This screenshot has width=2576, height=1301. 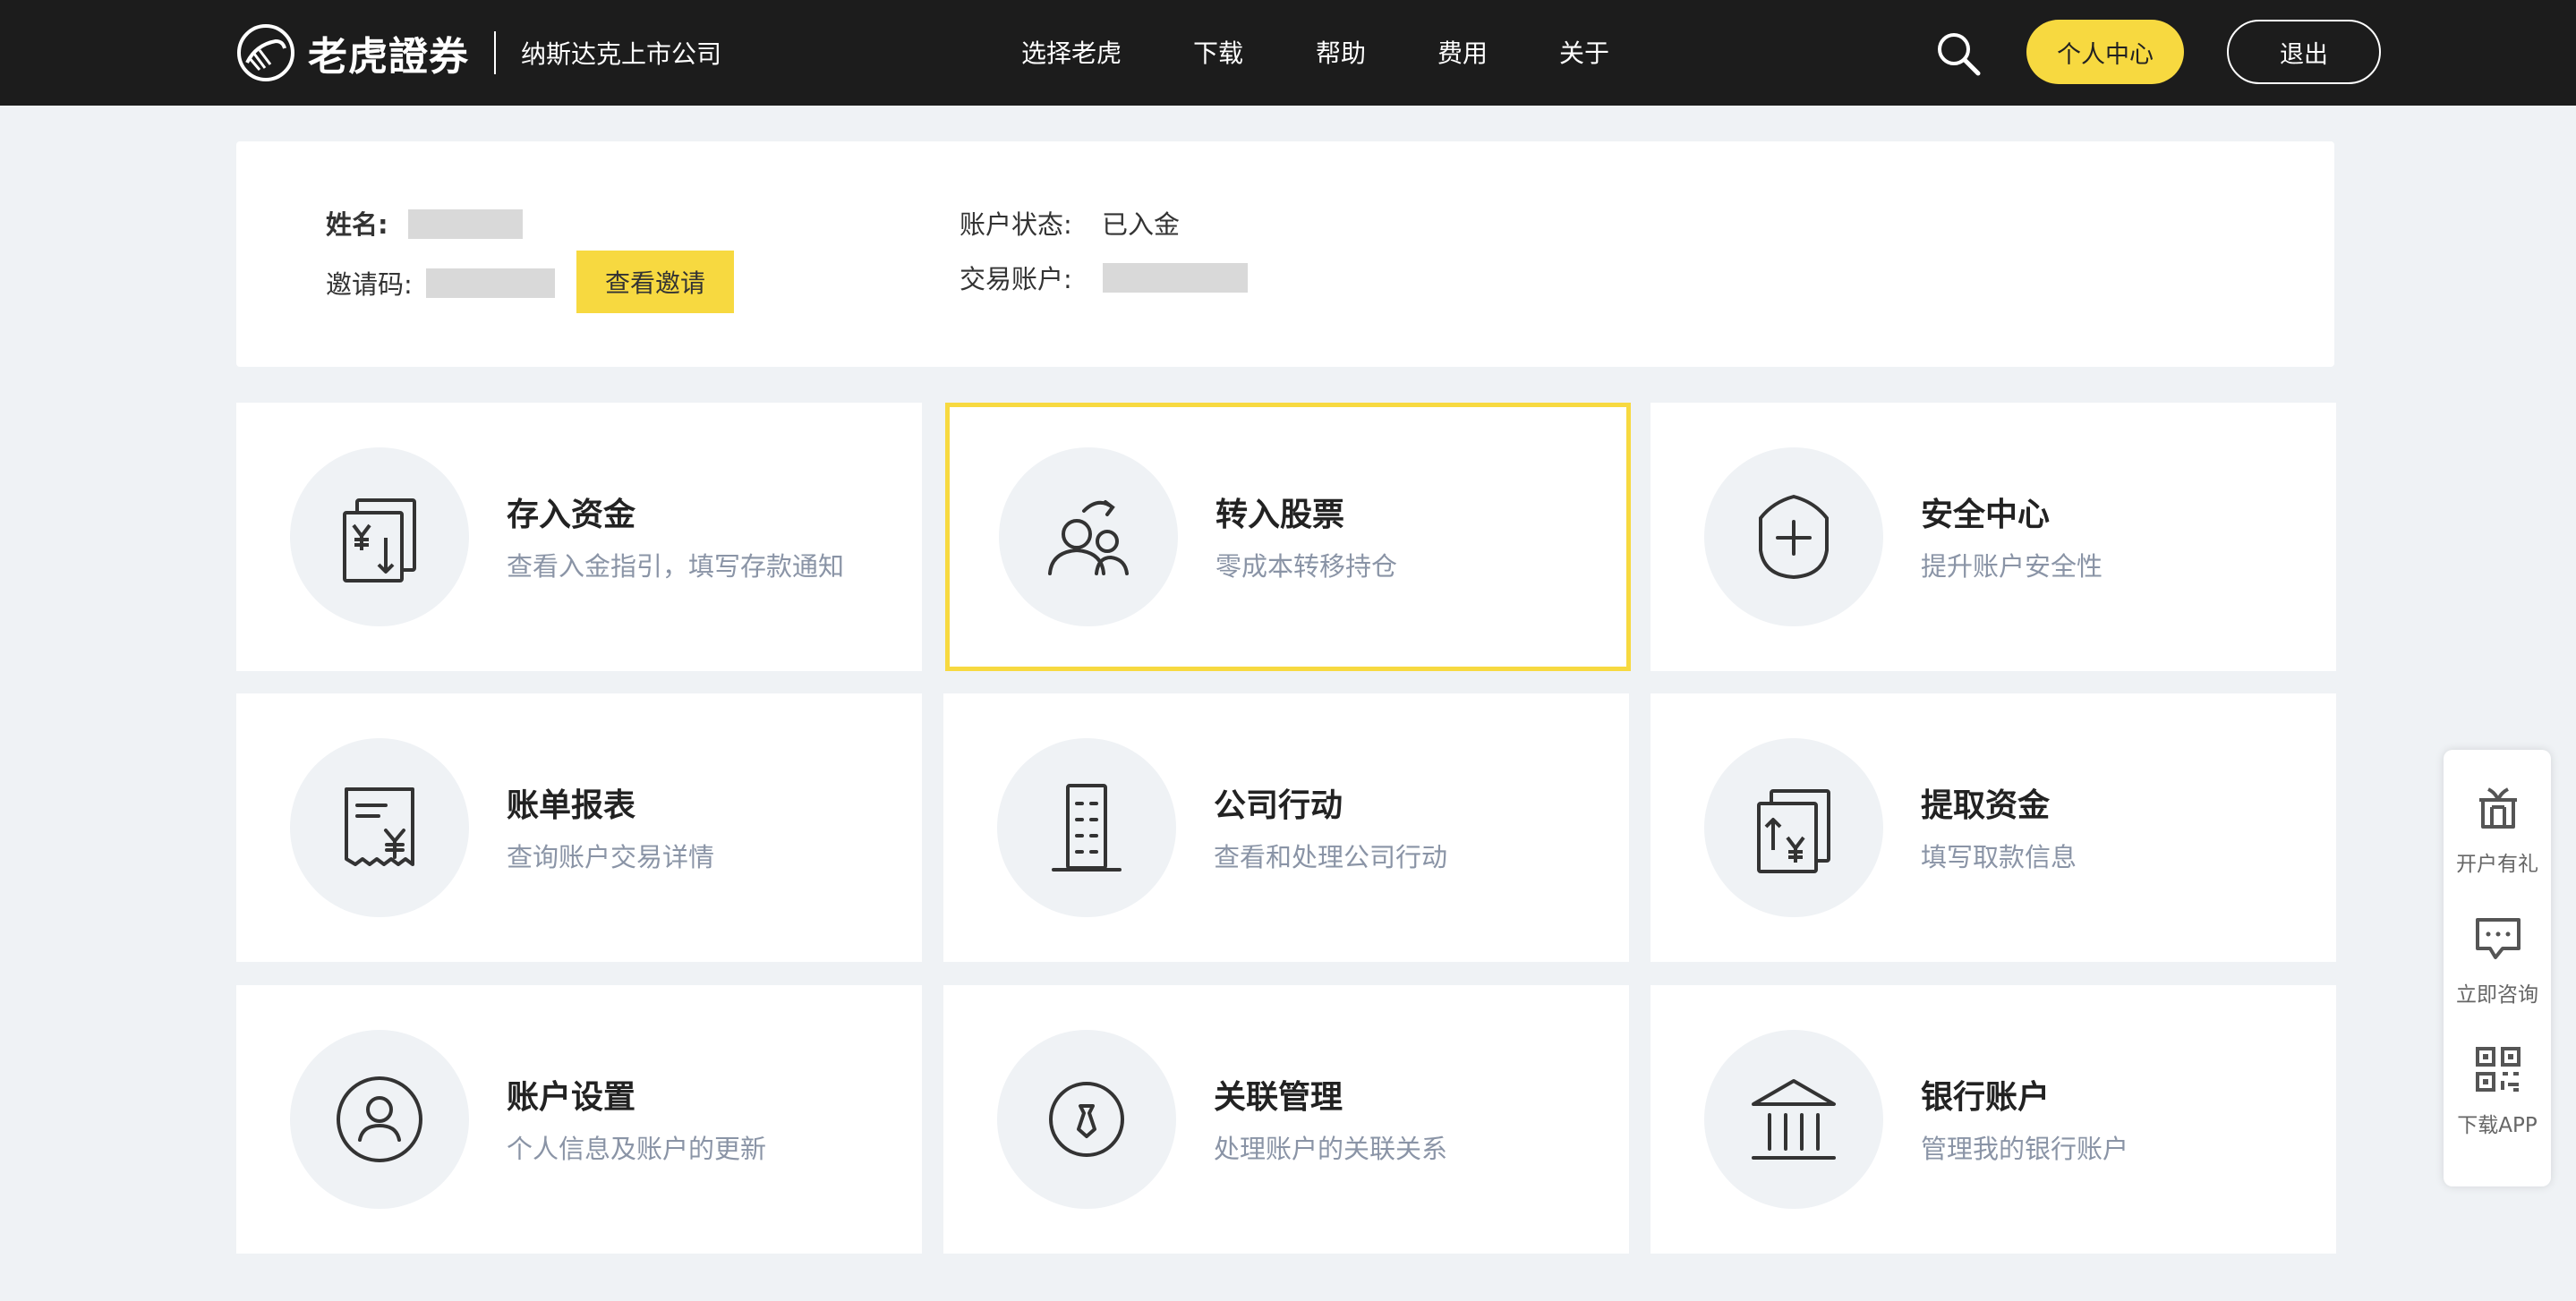 I want to click on side-open-account-gift: 开户有礼, so click(x=2497, y=839).